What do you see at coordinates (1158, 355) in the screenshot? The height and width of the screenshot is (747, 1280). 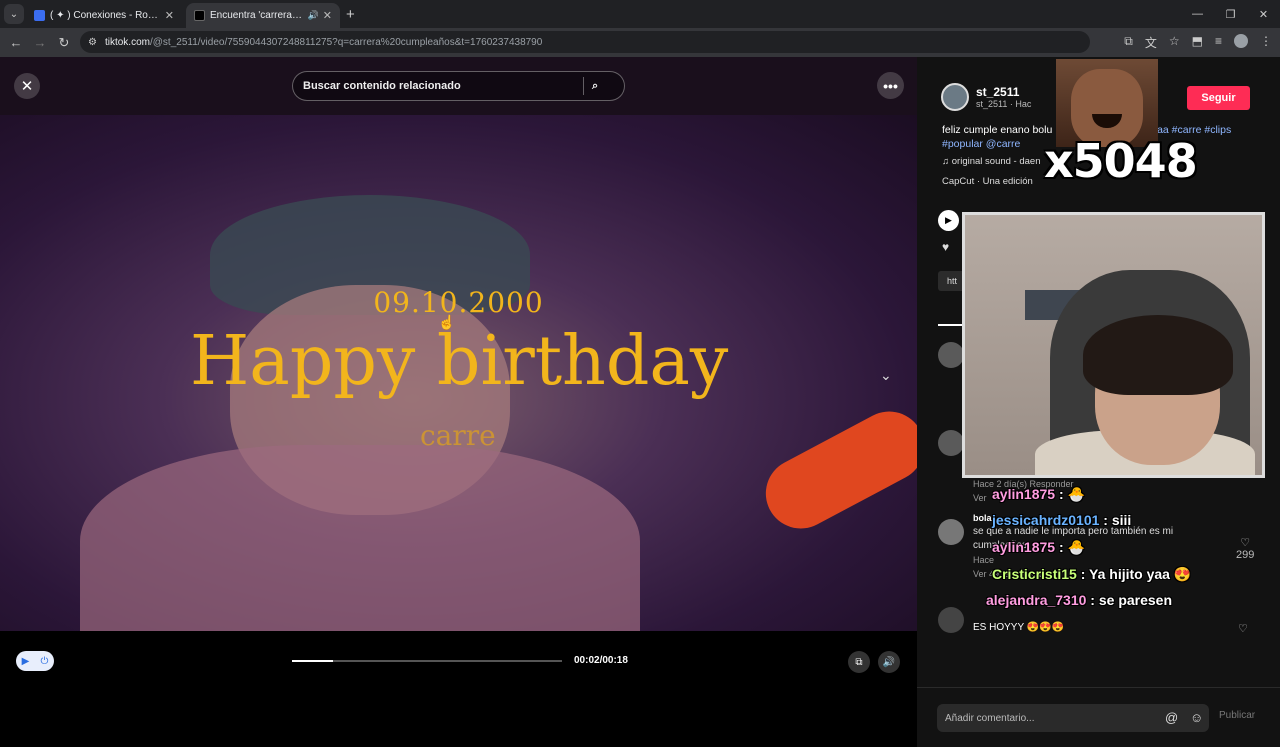 I see `webcam-hair` at bounding box center [1158, 355].